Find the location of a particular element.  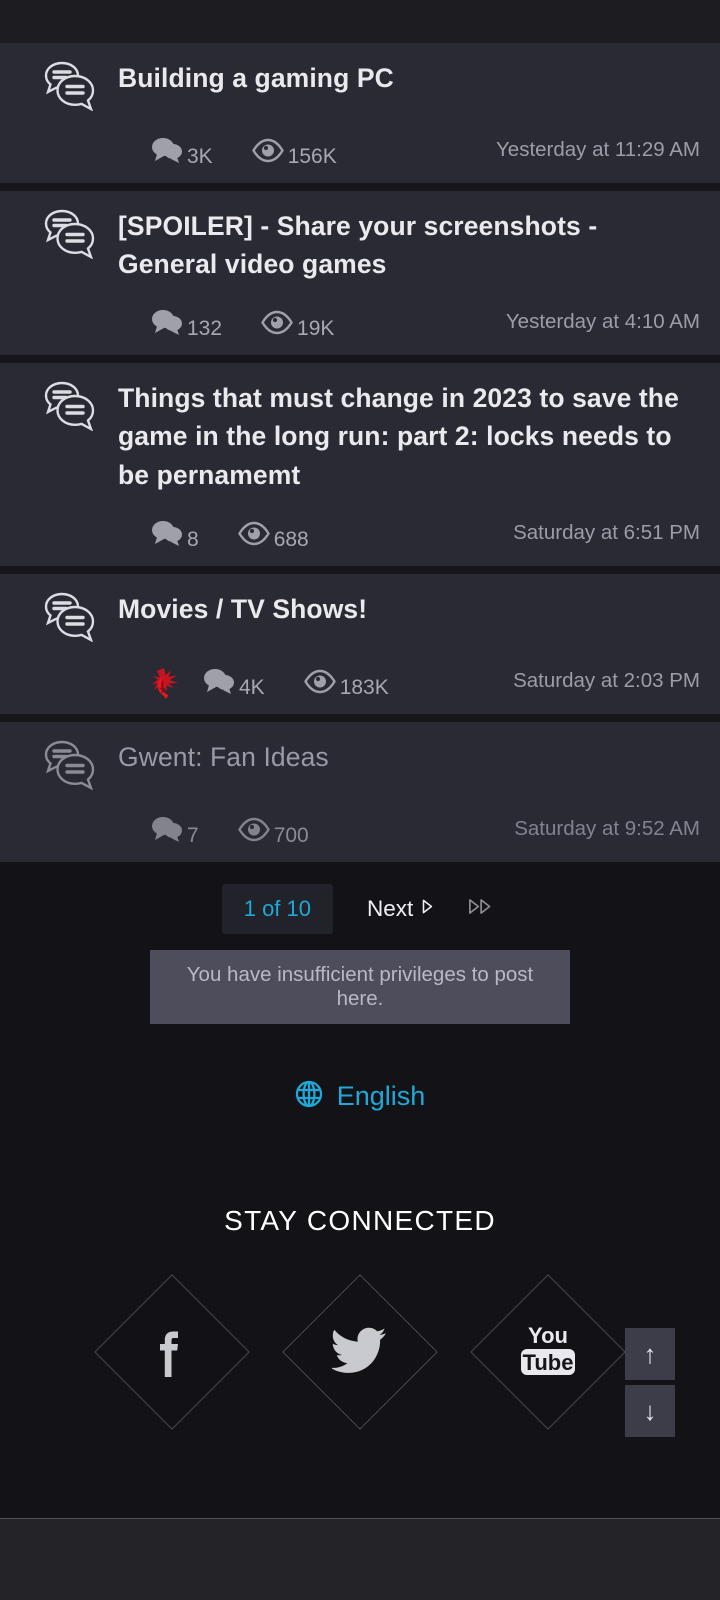

bottom-navigation-bar is located at coordinates (360, 1559).